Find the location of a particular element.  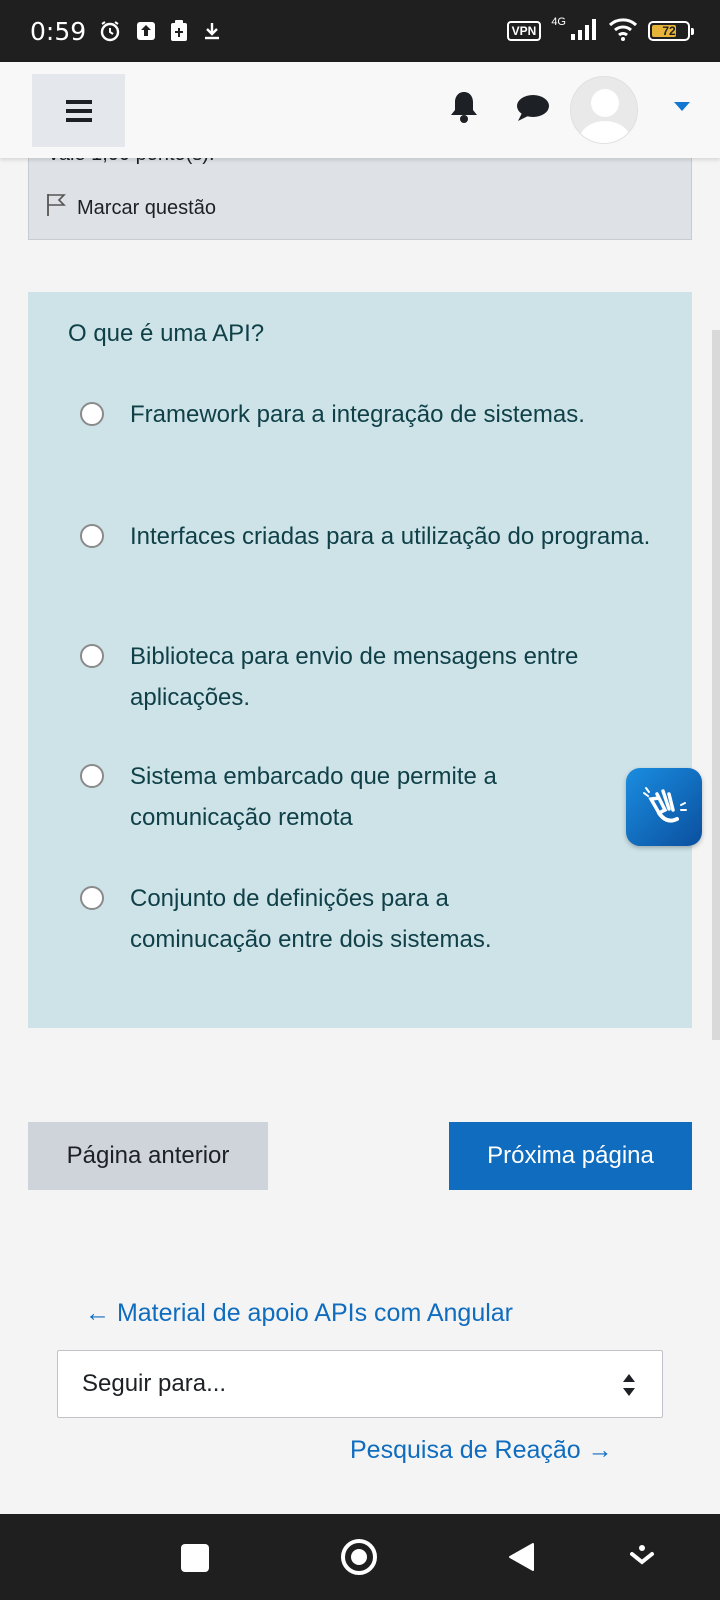

hamburger-icon is located at coordinates (78, 110).